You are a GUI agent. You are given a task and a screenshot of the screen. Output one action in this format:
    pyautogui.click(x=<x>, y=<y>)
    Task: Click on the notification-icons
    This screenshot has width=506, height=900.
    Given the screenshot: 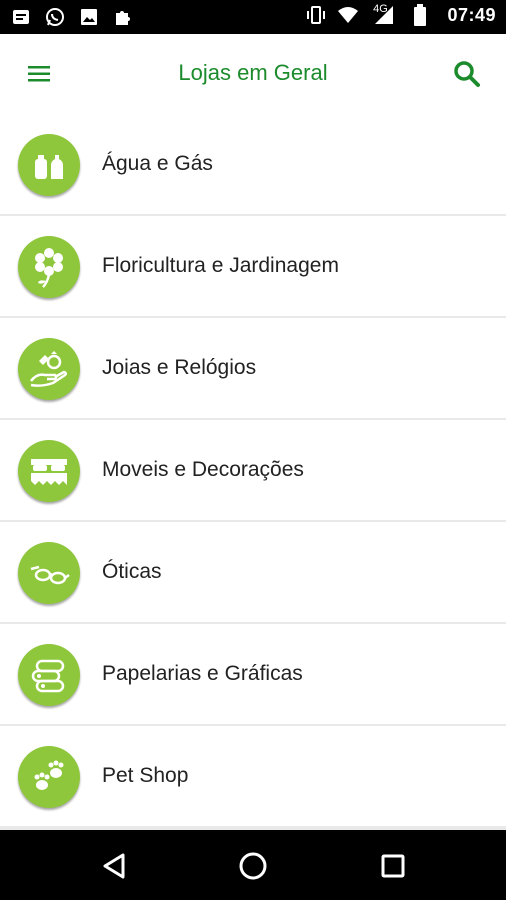 What is the action you would take?
    pyautogui.click(x=72, y=17)
    